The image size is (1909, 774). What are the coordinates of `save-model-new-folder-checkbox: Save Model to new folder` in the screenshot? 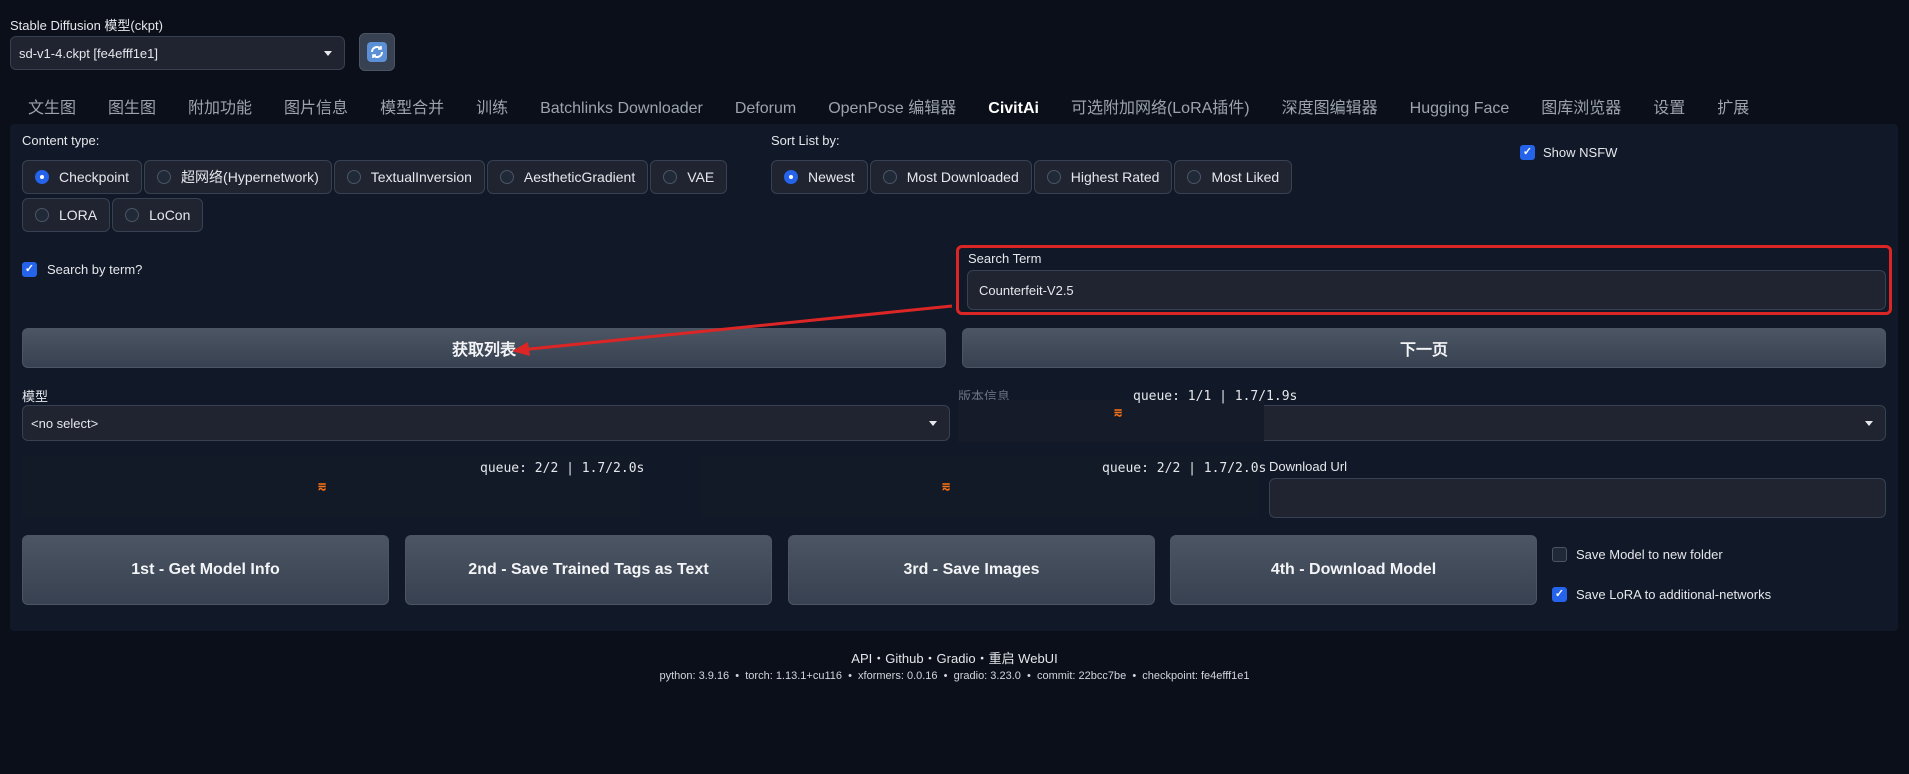 It's located at (1637, 554).